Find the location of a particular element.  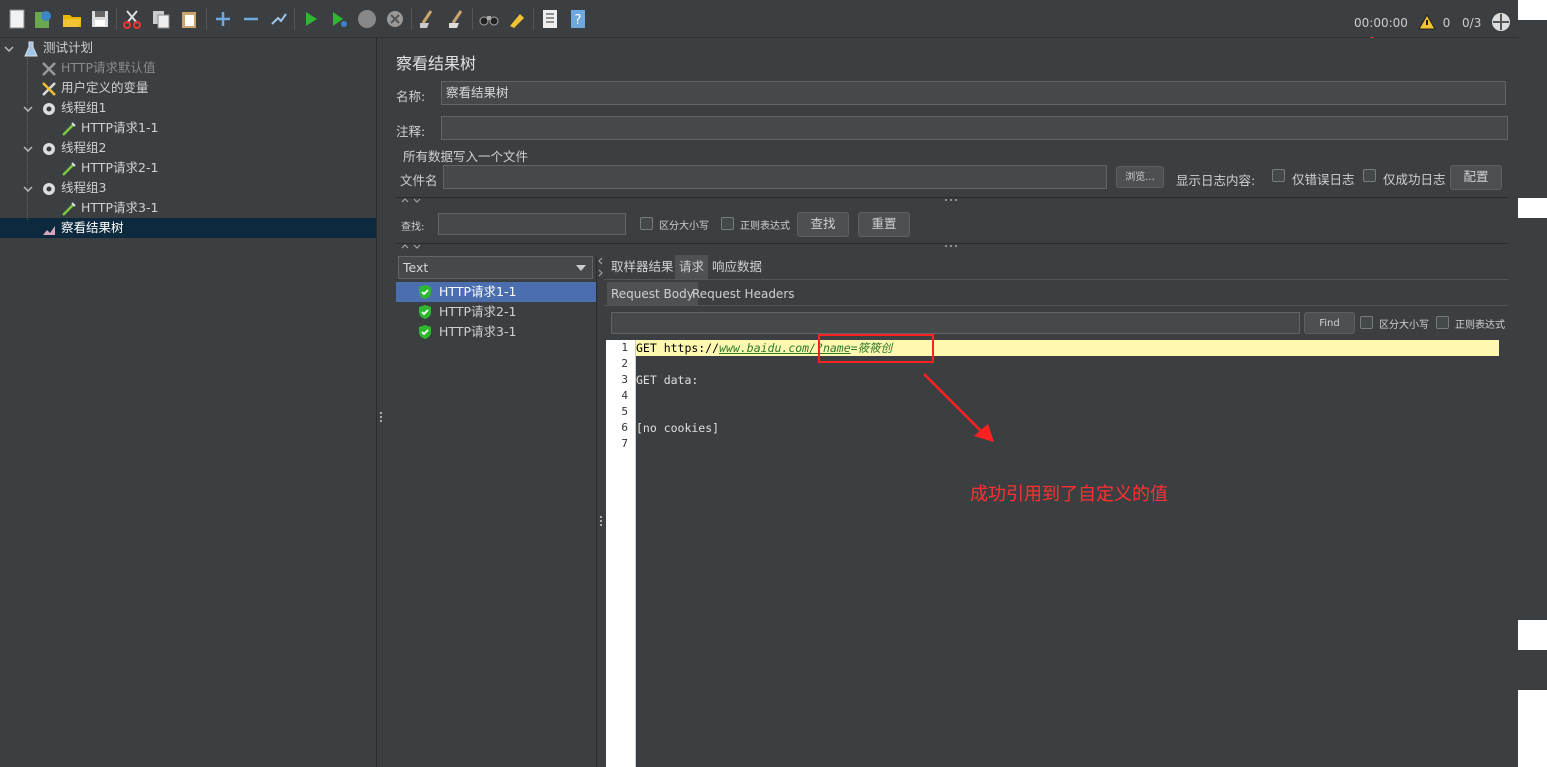

success-shield-icon is located at coordinates (425, 335).